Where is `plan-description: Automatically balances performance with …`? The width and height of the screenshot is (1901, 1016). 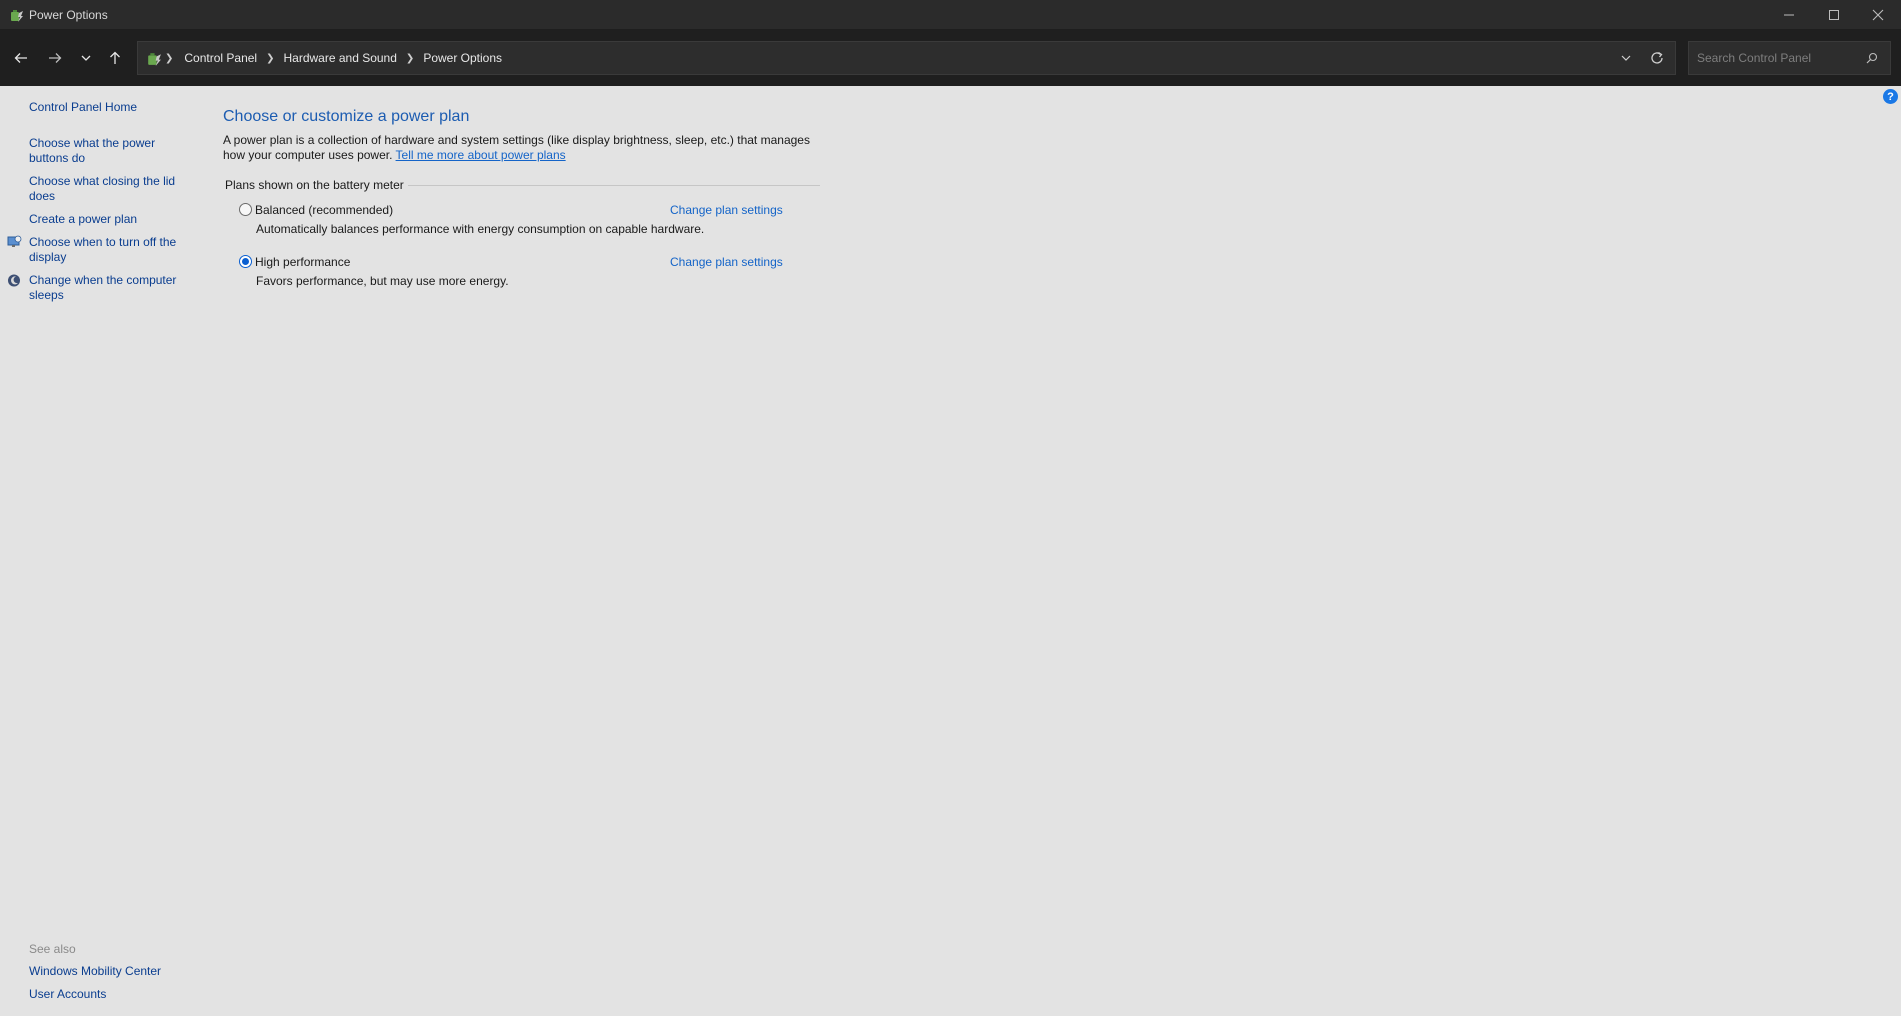
plan-description: Automatically balances performance with … is located at coordinates (480, 229).